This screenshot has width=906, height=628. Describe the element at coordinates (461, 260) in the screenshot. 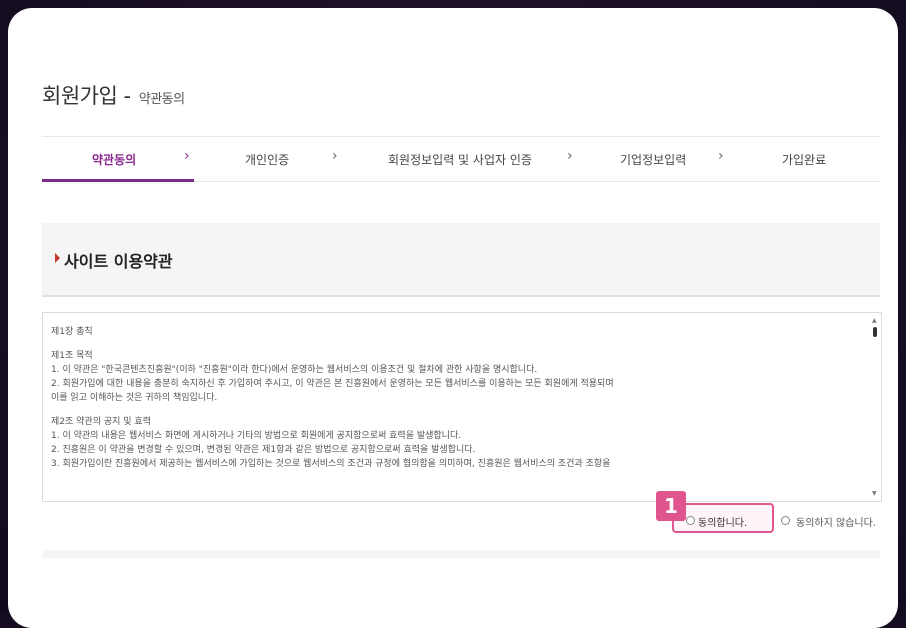

I see `section-header: 사이트 이용약관` at that location.